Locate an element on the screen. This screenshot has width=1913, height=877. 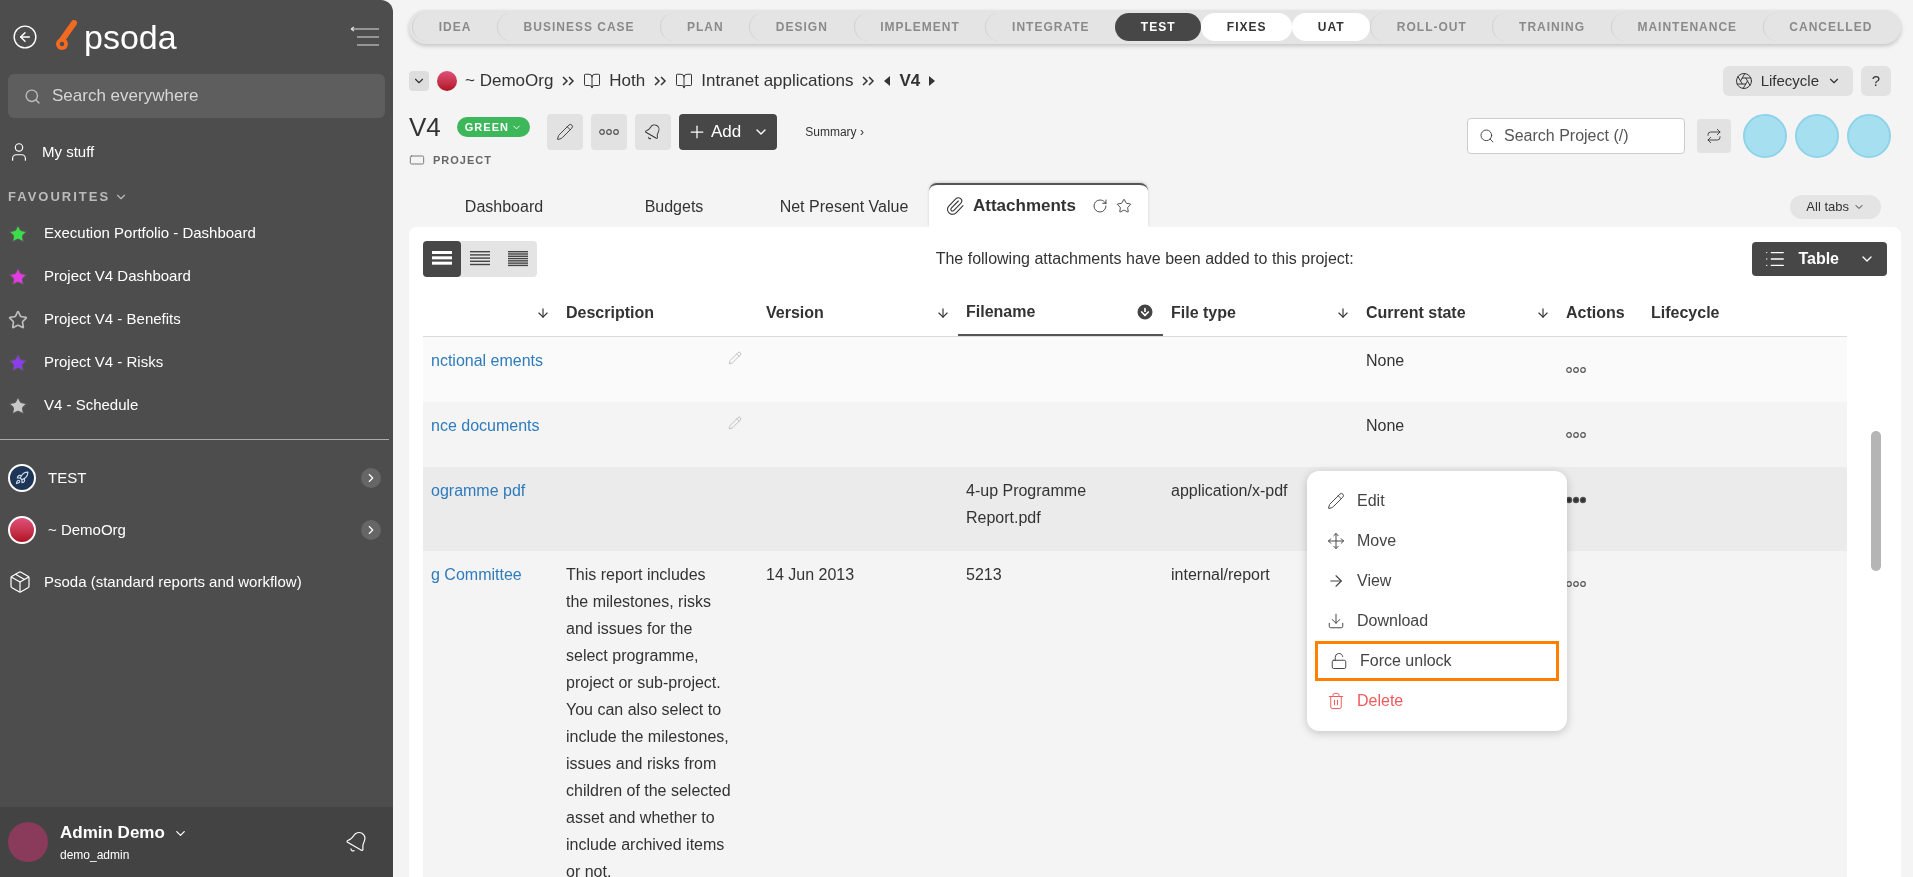
trash-icon is located at coordinates (1336, 700).